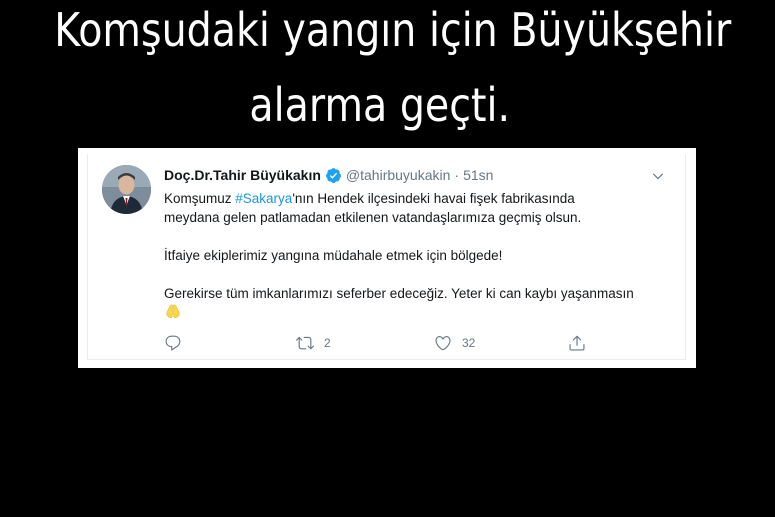 This screenshot has height=517, width=775. What do you see at coordinates (173, 311) in the screenshot?
I see `praying-hands-emoji` at bounding box center [173, 311].